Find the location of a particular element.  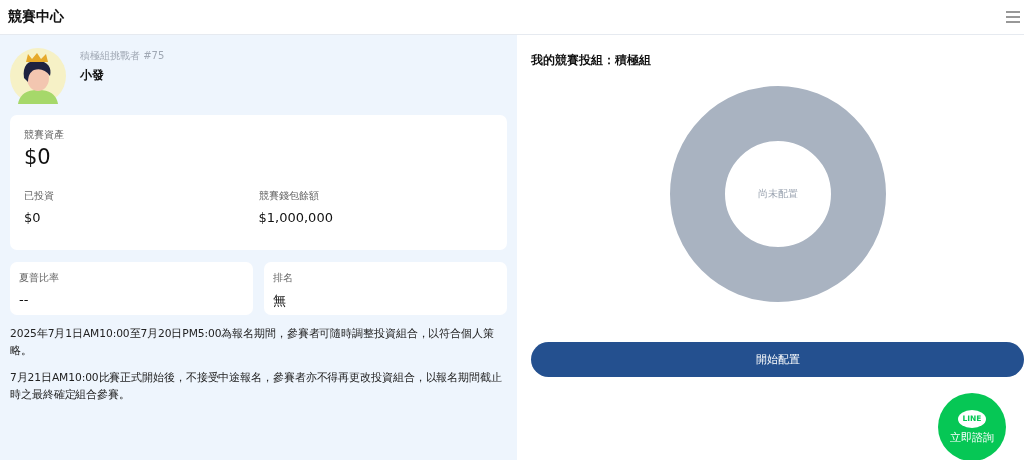

card-label: 競賽錢包餘額 is located at coordinates (289, 196).